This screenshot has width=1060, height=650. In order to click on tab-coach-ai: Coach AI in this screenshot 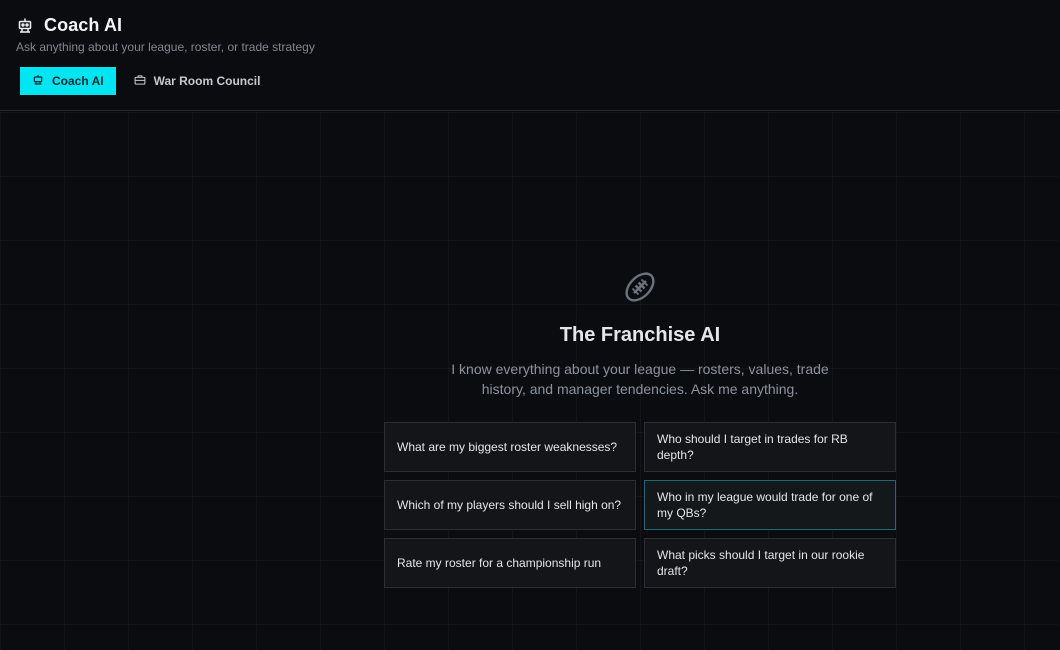, I will do `click(68, 81)`.